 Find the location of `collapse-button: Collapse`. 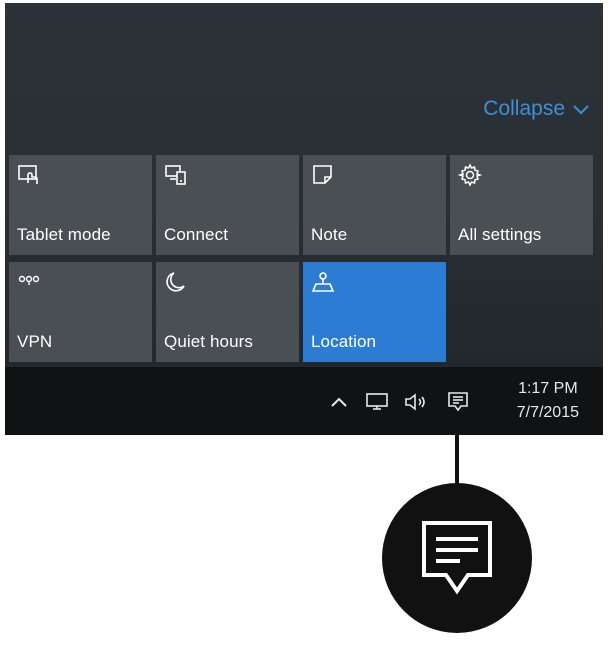

collapse-button: Collapse is located at coordinates (536, 109).